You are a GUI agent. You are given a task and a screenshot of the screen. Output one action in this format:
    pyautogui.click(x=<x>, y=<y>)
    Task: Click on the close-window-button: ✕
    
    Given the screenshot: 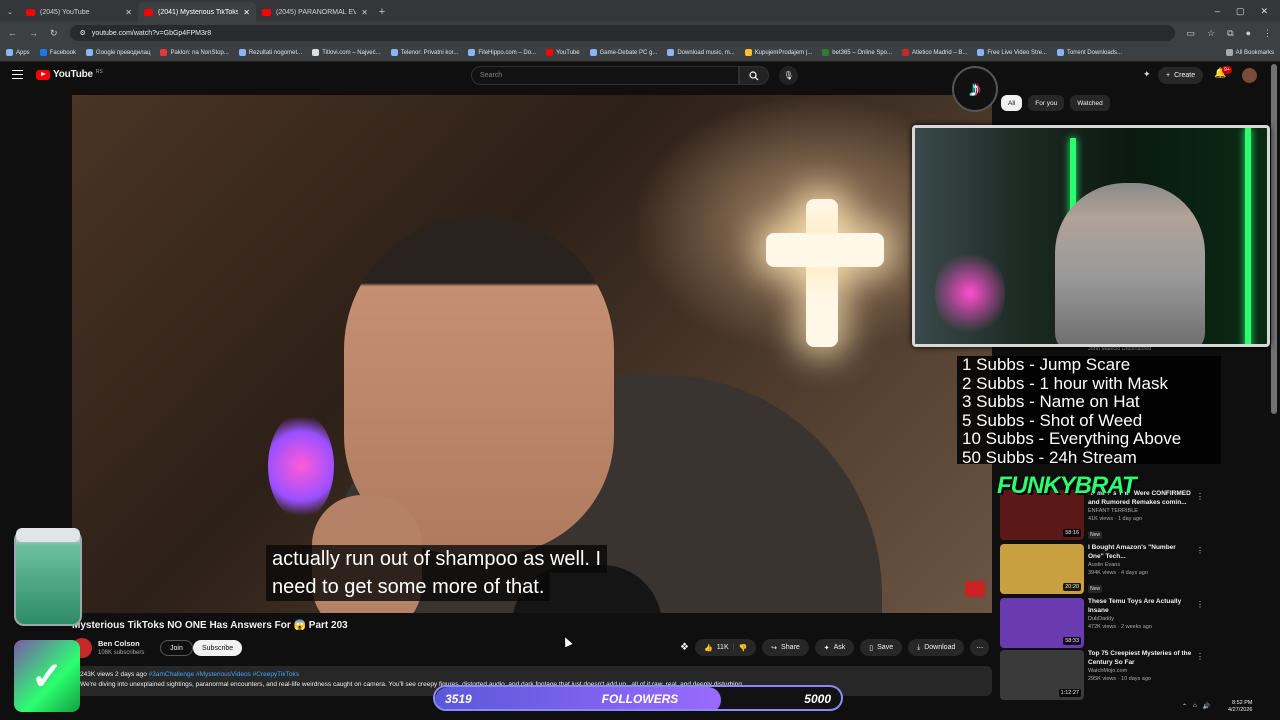 What is the action you would take?
    pyautogui.click(x=1264, y=11)
    